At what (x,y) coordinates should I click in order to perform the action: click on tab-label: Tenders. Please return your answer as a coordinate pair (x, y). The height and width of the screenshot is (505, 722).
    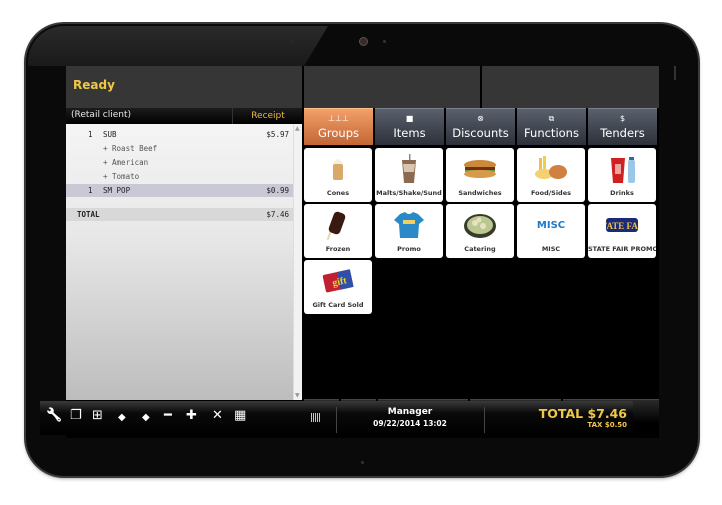
    Looking at the image, I should click on (622, 133).